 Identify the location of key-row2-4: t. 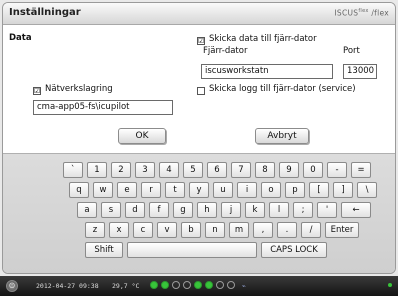
(175, 190).